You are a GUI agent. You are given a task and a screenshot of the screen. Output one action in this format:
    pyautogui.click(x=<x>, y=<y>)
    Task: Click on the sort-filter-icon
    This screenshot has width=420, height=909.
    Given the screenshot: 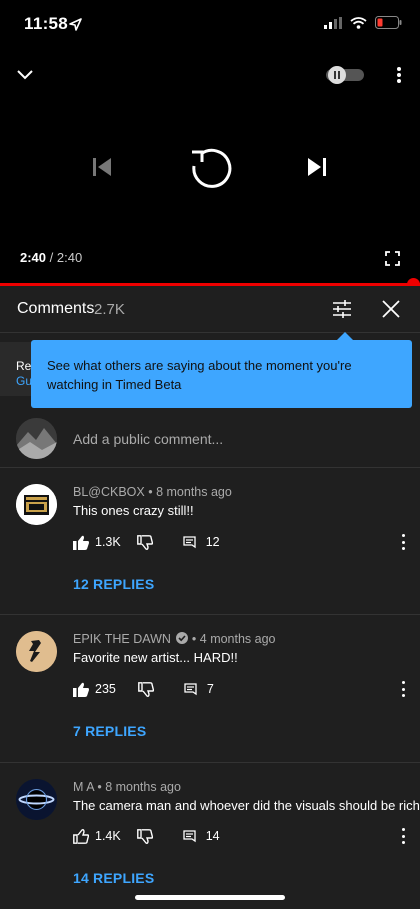 What is the action you would take?
    pyautogui.click(x=343, y=310)
    